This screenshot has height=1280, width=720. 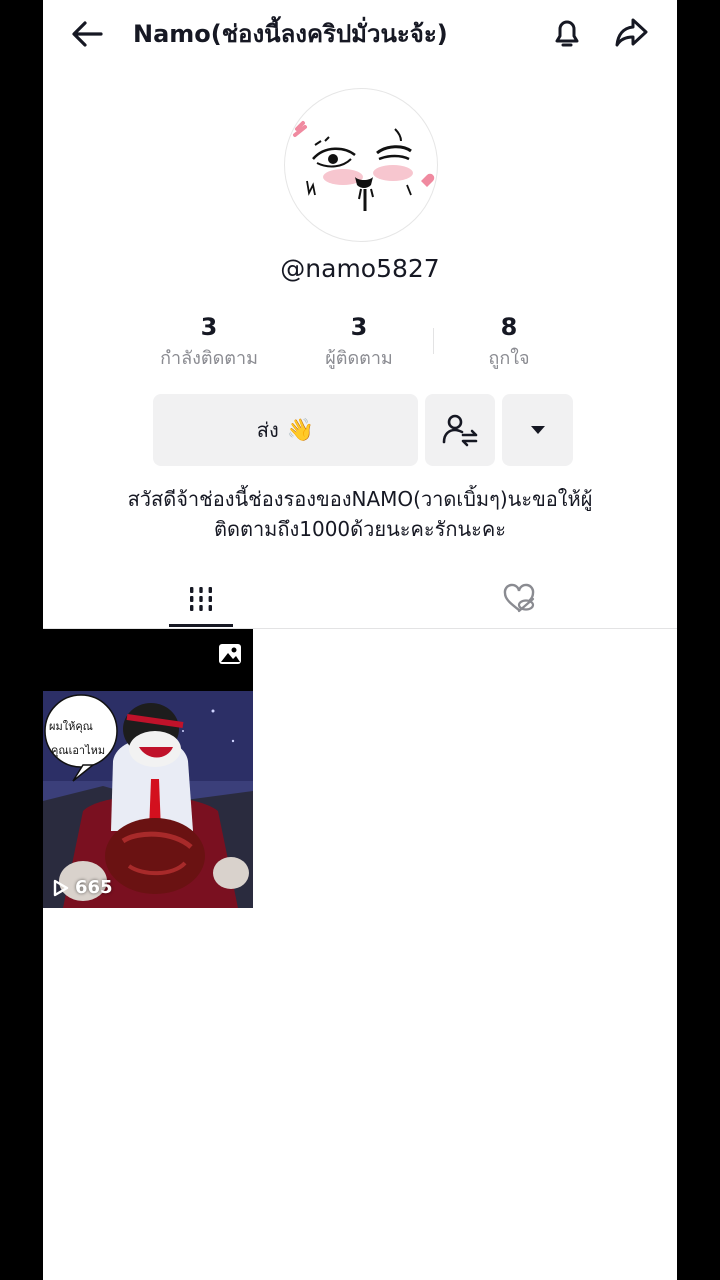 What do you see at coordinates (290, 34) in the screenshot?
I see `page-title: Namo(ช่องนี้ลงคริปมั่วนะจ้ะ)` at bounding box center [290, 34].